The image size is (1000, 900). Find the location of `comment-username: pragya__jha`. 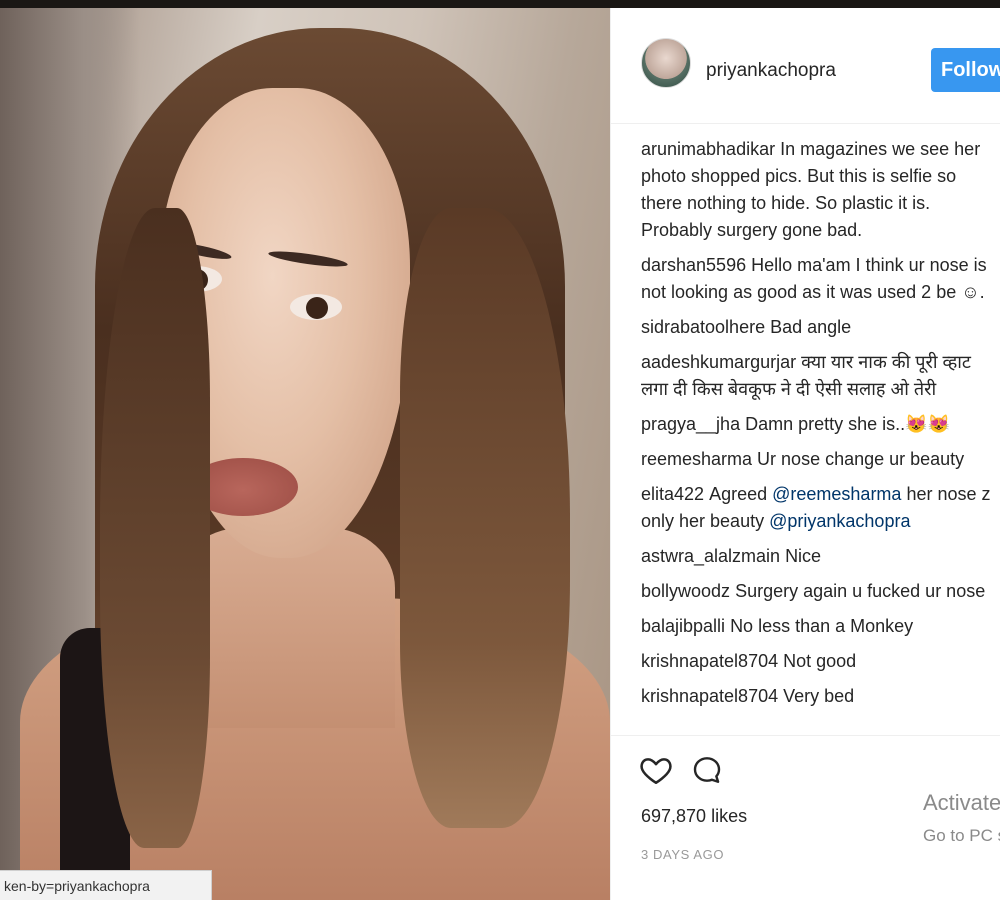

comment-username: pragya__jha is located at coordinates (690, 424).